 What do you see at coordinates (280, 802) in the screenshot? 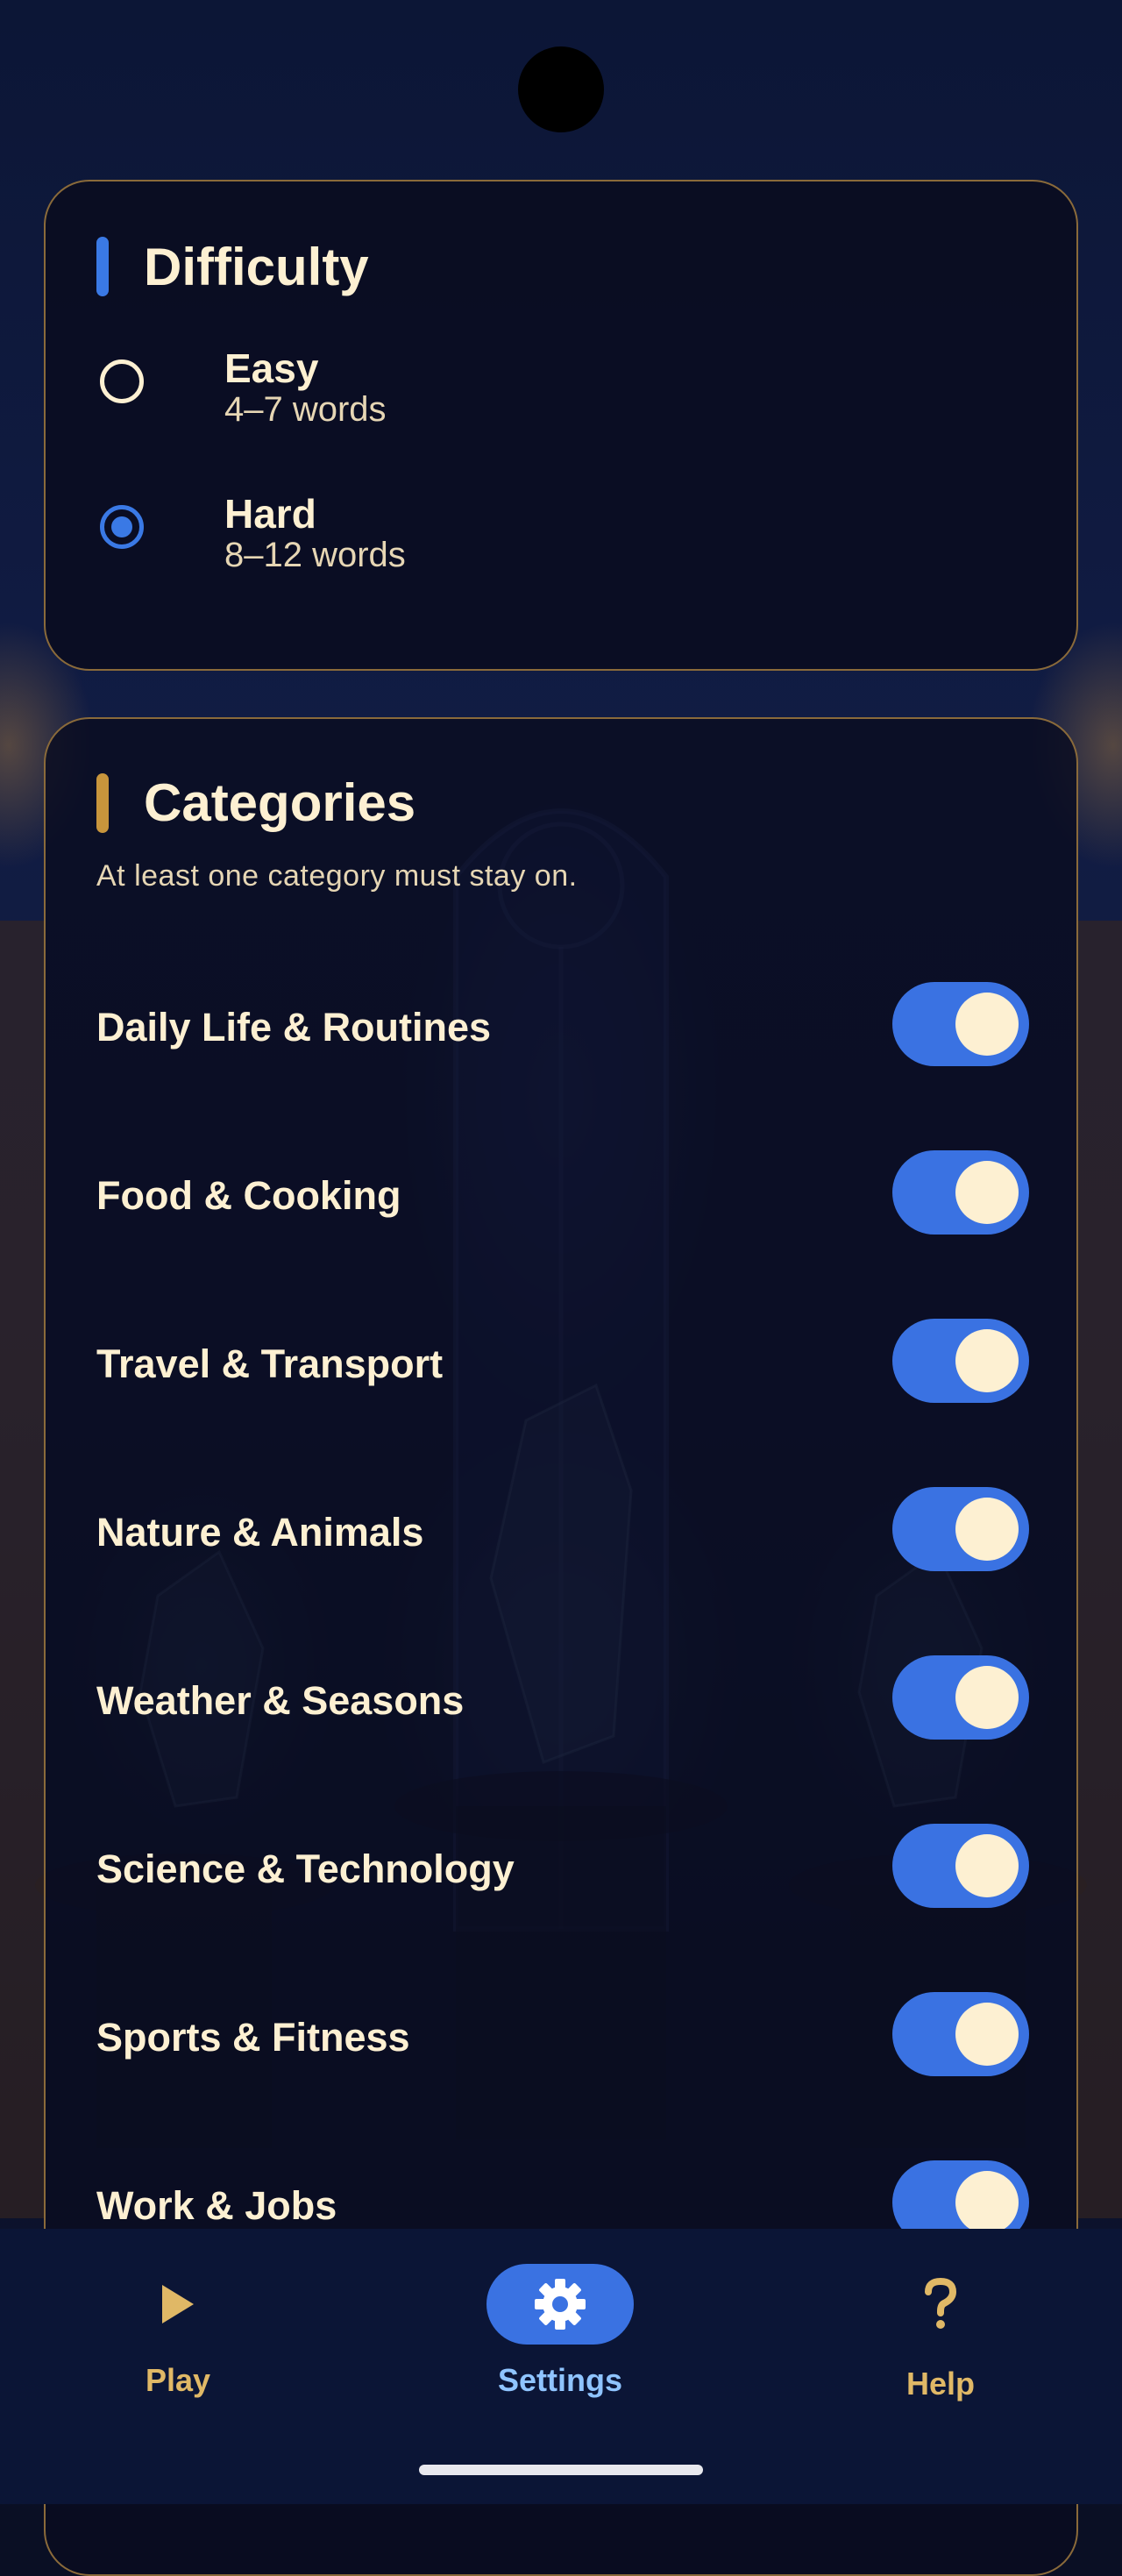
I see `categories-title: Categories` at bounding box center [280, 802].